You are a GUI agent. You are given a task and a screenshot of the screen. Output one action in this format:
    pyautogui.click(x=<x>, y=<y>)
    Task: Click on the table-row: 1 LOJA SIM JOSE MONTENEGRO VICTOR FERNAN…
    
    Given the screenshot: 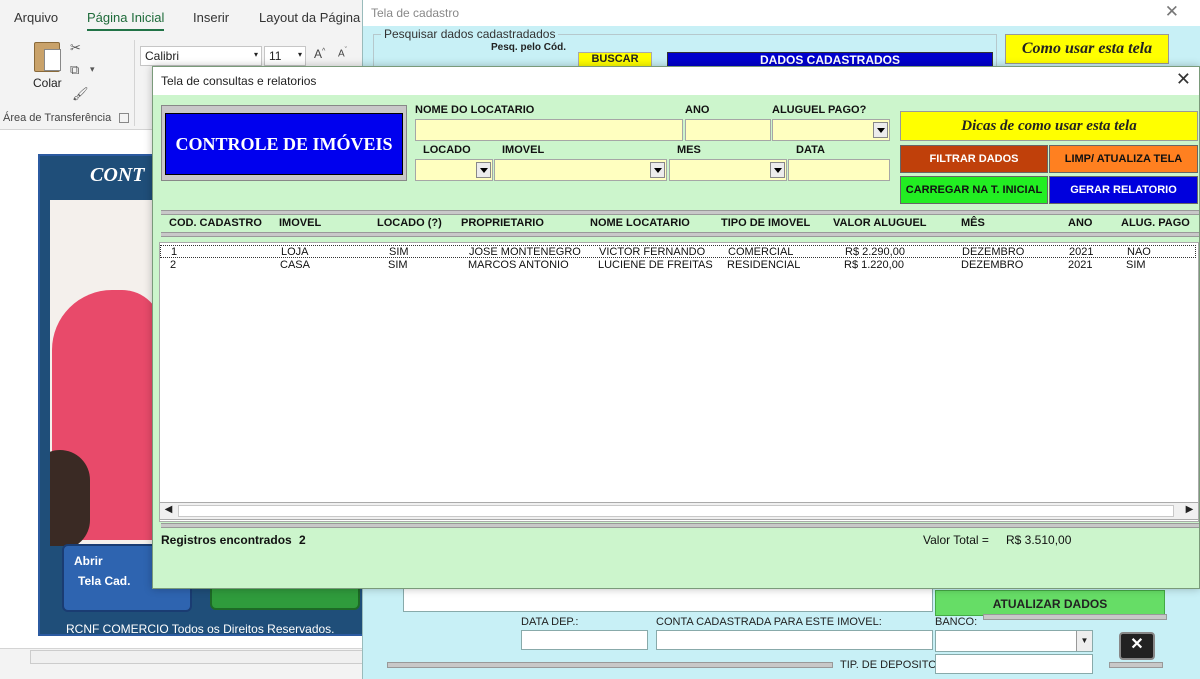 What is the action you would take?
    pyautogui.click(x=678, y=251)
    